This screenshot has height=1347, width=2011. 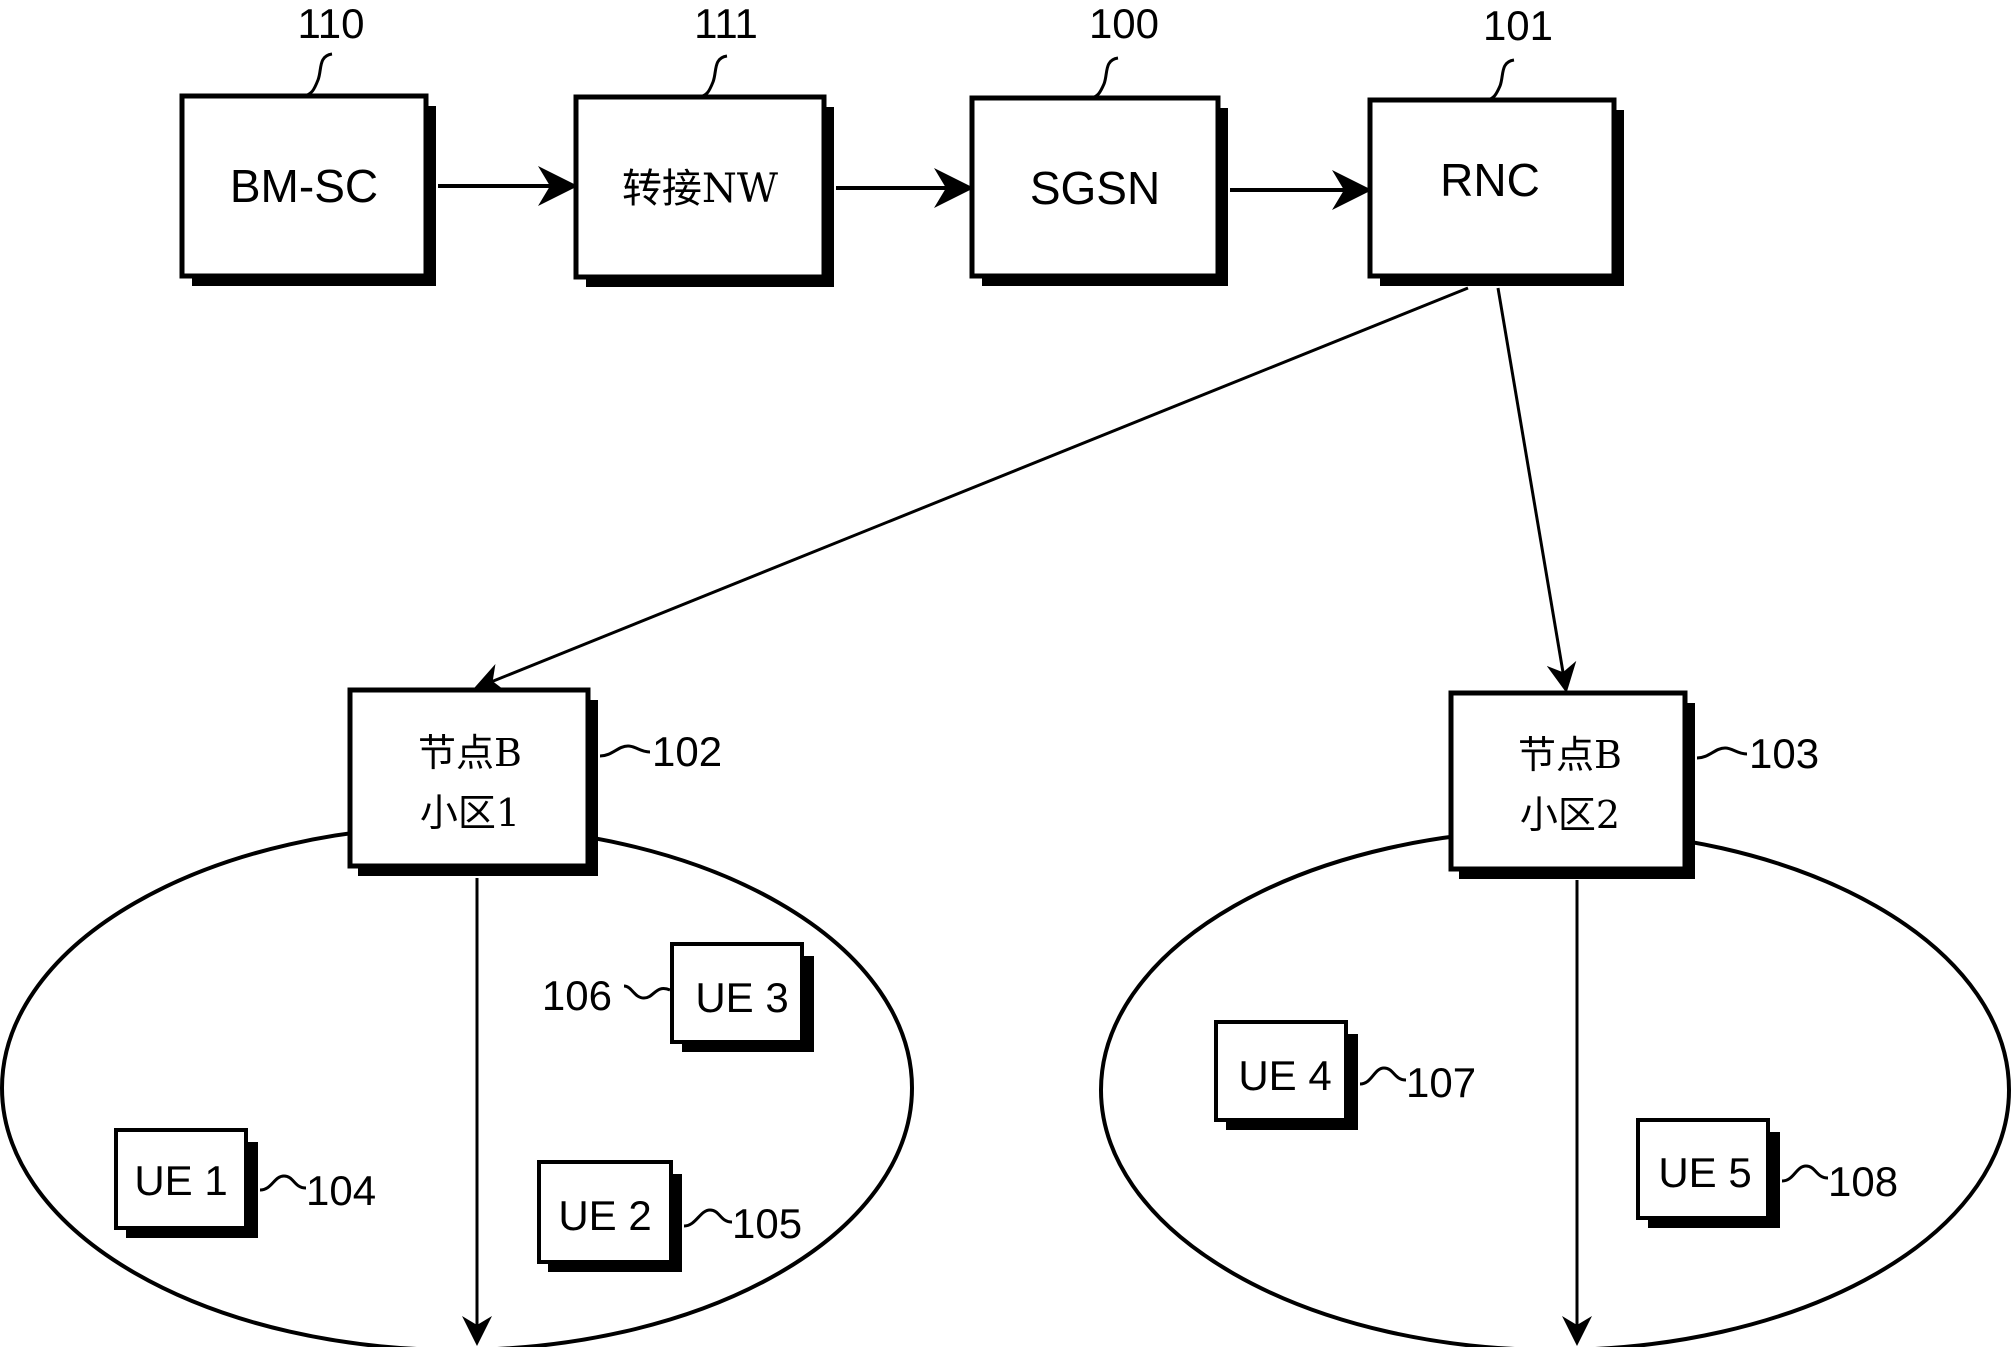 I want to click on ref-108: 108, so click(x=1863, y=1181).